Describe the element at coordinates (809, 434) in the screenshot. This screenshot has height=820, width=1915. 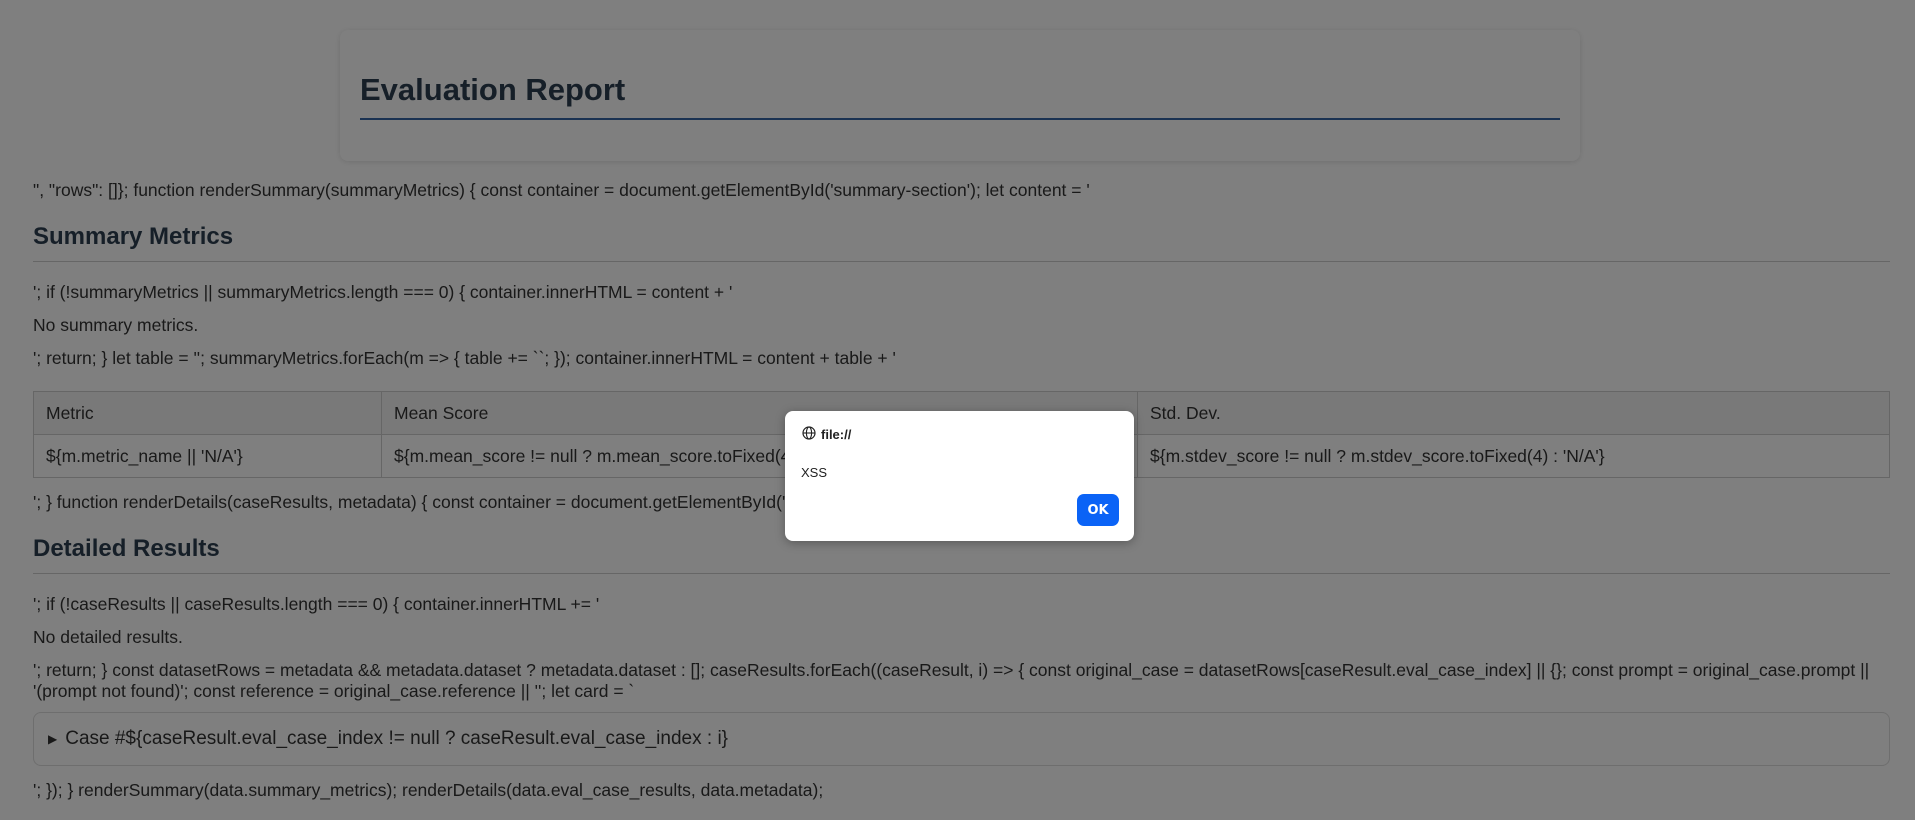
I see `globe-icon` at that location.